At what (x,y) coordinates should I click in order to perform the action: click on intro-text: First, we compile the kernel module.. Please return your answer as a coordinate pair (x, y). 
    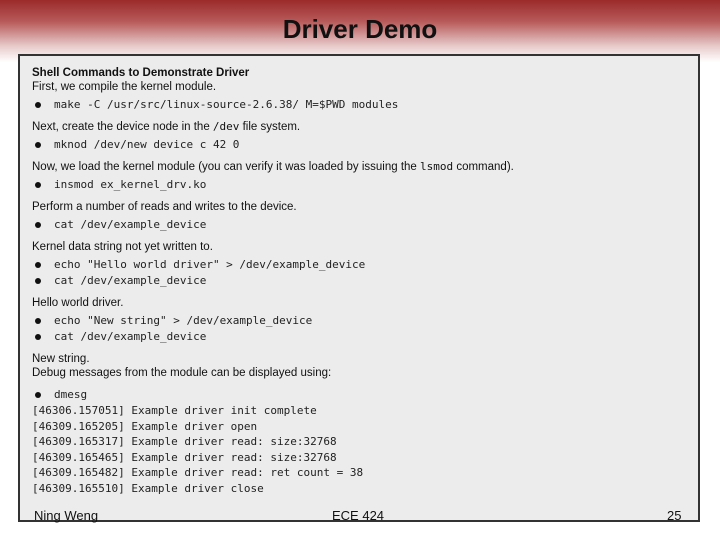
    Looking at the image, I should click on (124, 87).